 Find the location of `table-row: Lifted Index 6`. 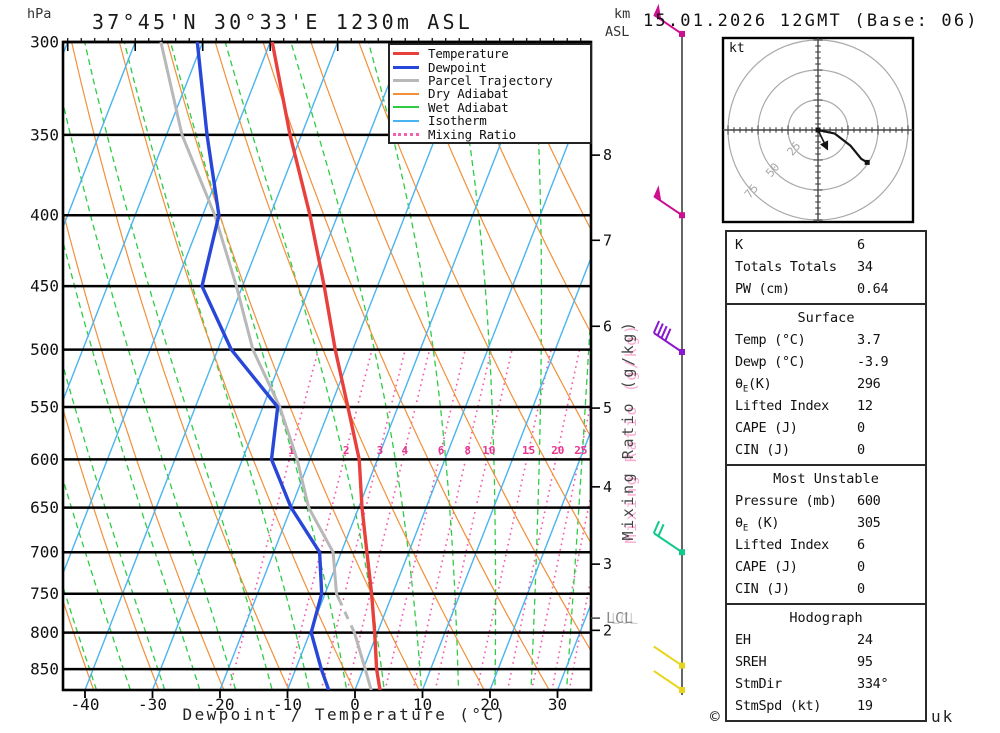

table-row: Lifted Index 6 is located at coordinates (826, 545).